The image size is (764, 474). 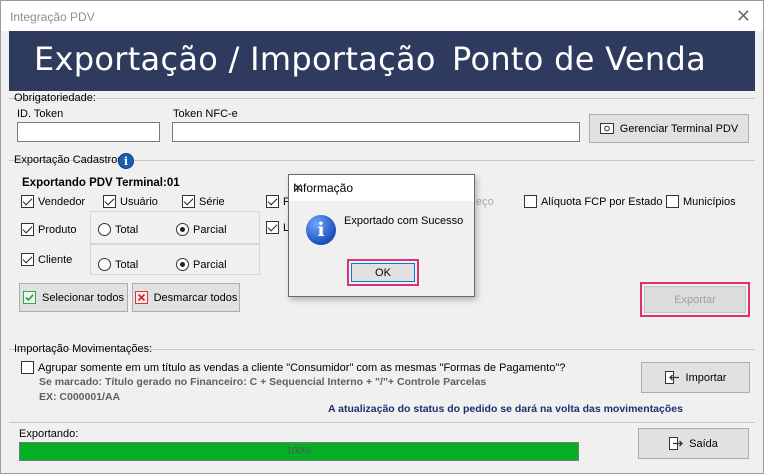 I want to click on terminal-icon, so click(x=606, y=128).